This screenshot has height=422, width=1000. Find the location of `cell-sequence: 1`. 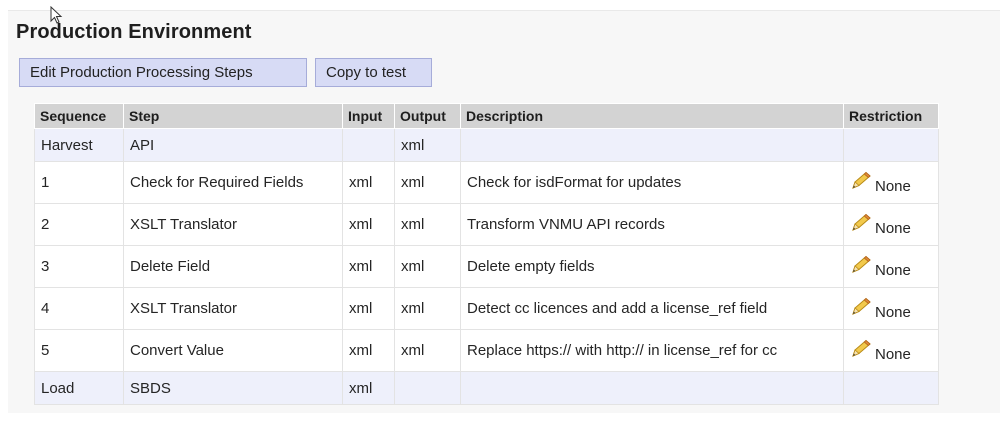

cell-sequence: 1 is located at coordinates (79, 182).